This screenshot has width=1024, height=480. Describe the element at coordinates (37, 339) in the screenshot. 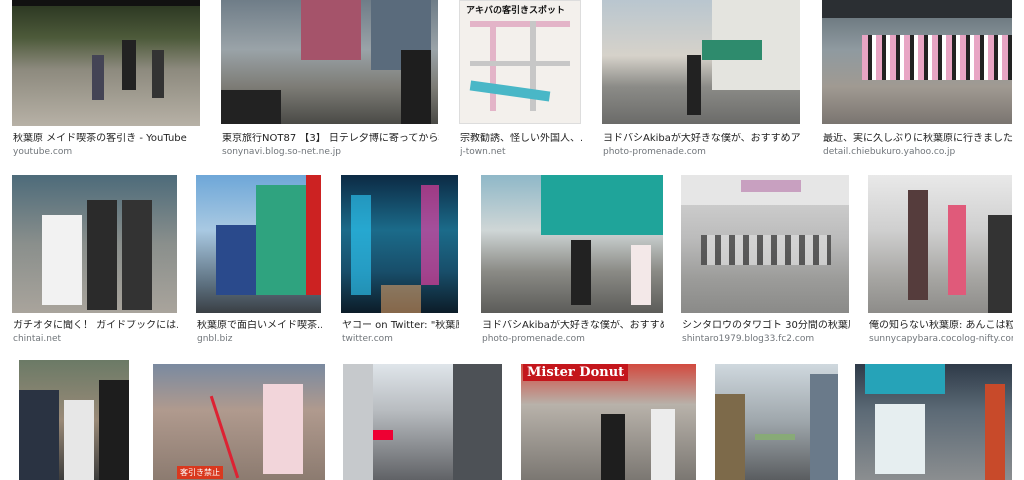

I see `result-source: chintai.net` at that location.